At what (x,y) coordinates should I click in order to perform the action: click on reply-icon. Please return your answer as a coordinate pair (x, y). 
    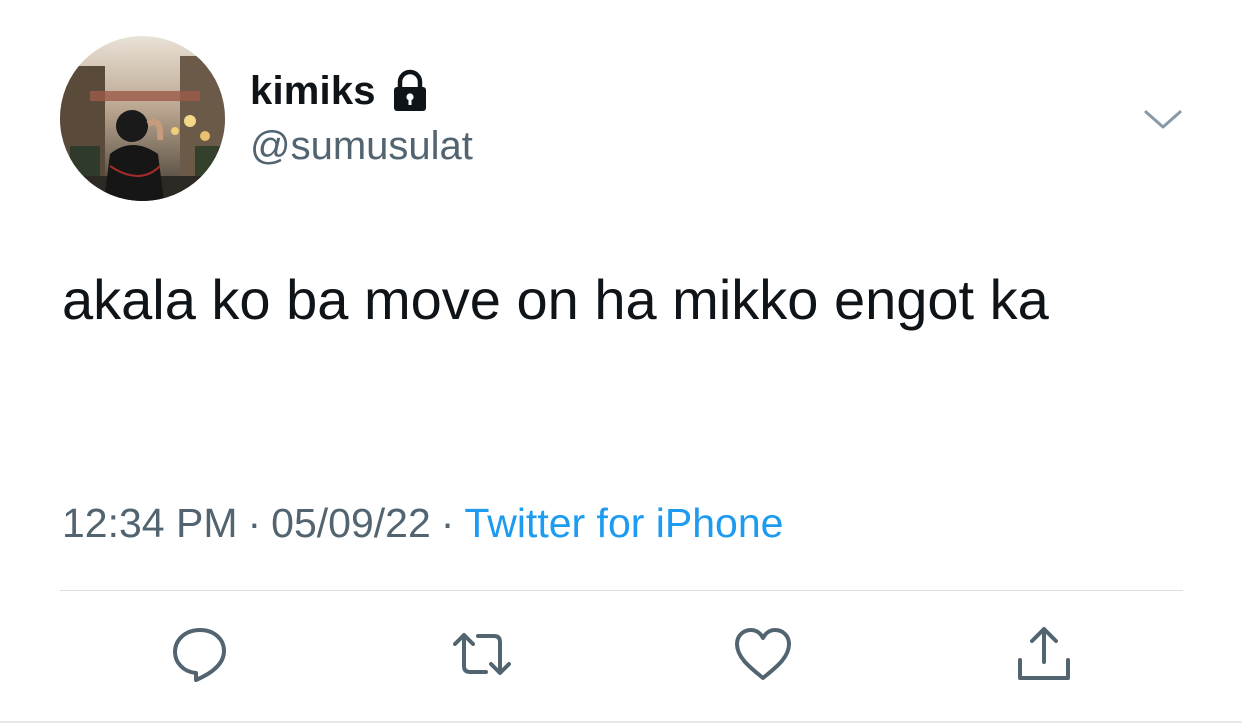
    Looking at the image, I should click on (199, 655).